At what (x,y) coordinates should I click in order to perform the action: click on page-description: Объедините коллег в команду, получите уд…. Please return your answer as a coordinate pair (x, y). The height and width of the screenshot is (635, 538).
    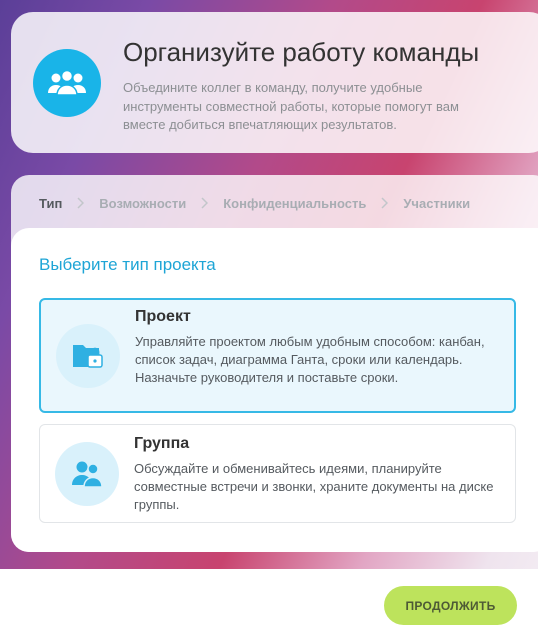
    Looking at the image, I should click on (291, 106).